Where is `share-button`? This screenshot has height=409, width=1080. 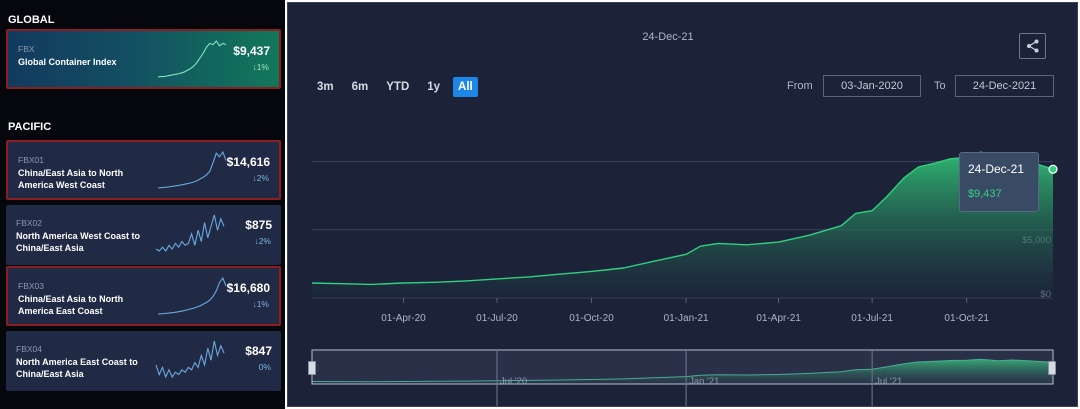
share-button is located at coordinates (1032, 46).